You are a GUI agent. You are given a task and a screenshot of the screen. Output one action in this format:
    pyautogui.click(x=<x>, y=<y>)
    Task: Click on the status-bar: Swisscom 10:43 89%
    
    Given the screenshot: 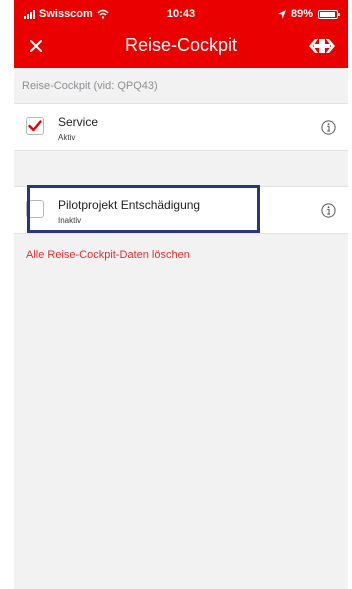 What is the action you would take?
    pyautogui.click(x=181, y=14)
    